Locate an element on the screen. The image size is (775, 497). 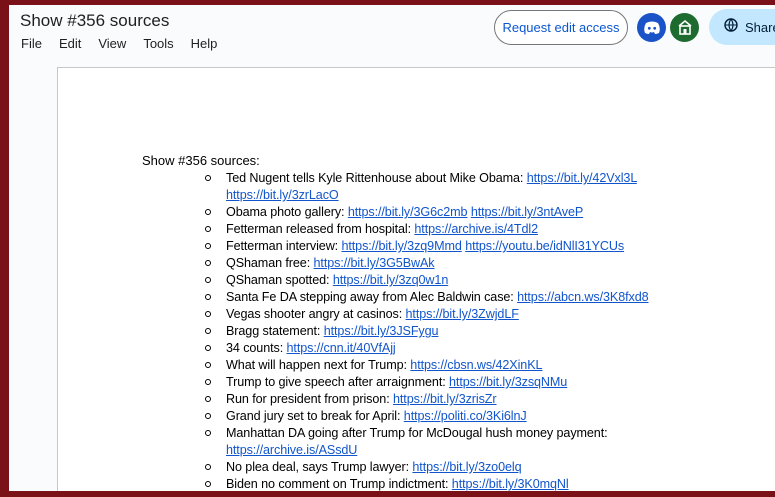
request-edit-access-button: Request edit access is located at coordinates (561, 27).